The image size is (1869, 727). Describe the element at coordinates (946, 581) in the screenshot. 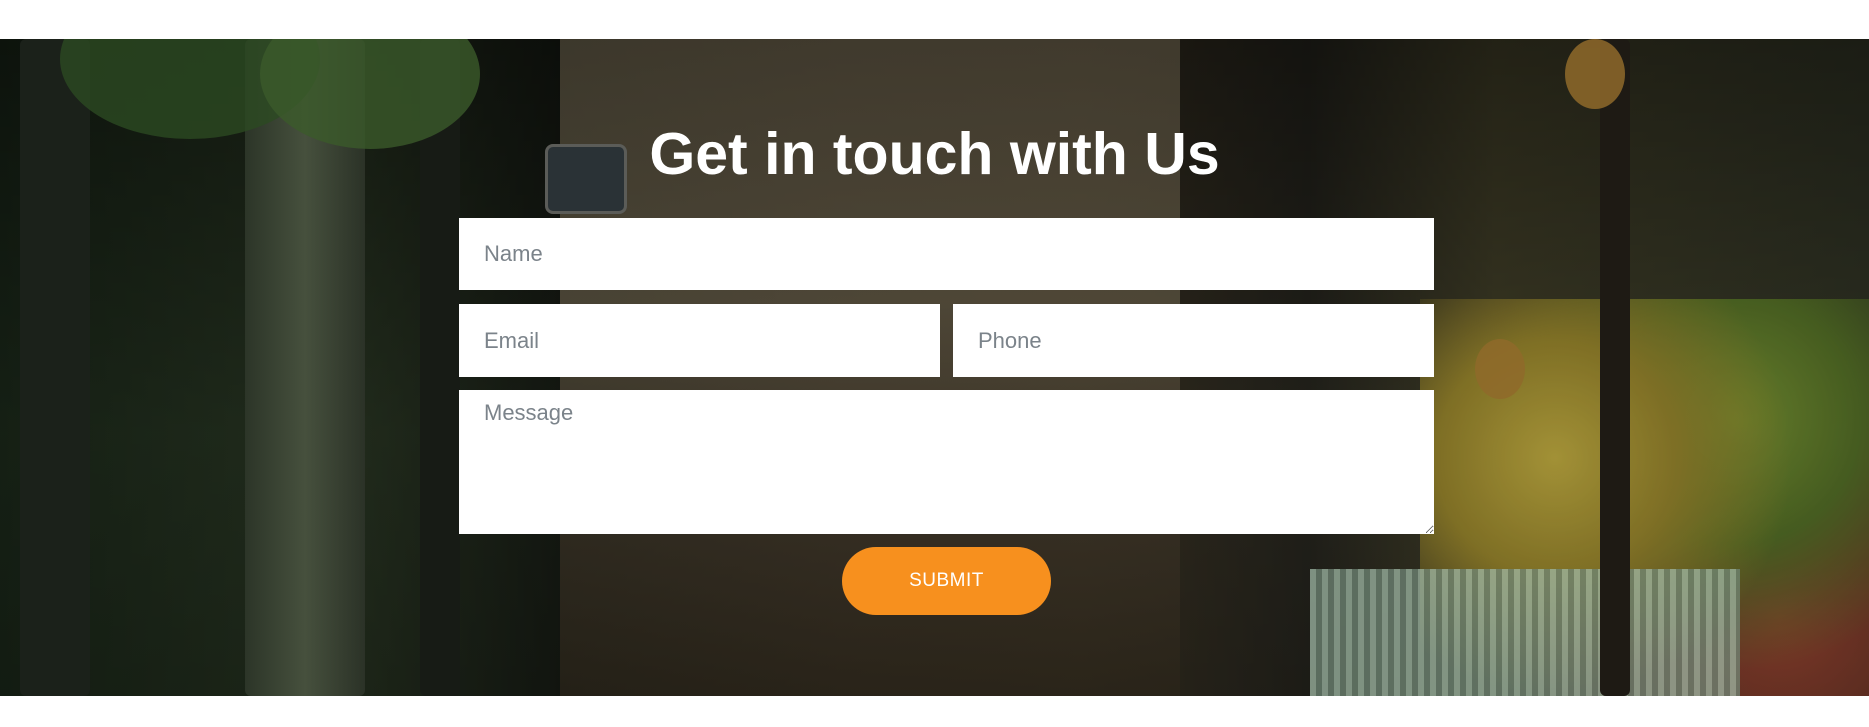

I see `submit-button: SUBMIT` at that location.